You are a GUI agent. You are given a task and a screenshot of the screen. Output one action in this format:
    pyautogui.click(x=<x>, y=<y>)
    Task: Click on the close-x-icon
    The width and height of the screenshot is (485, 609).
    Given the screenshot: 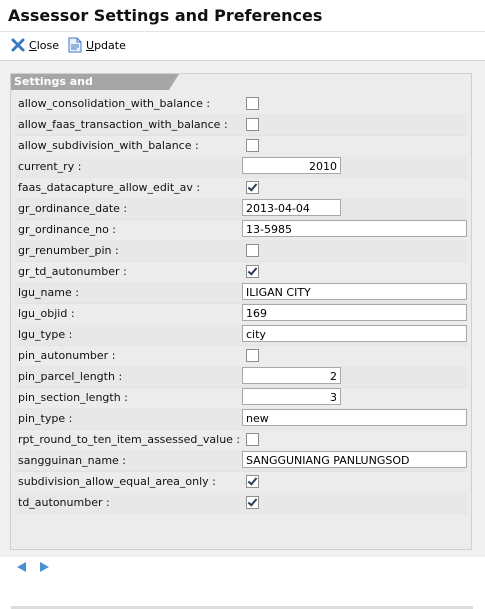 What is the action you would take?
    pyautogui.click(x=18, y=45)
    